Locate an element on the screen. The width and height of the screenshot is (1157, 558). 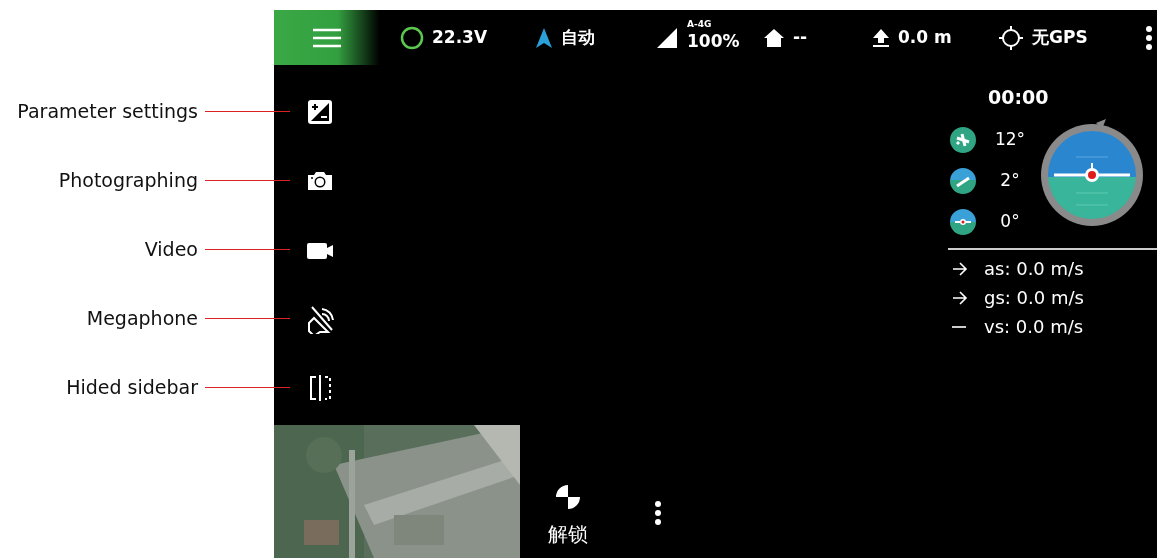
home-distance: -- is located at coordinates (800, 37).